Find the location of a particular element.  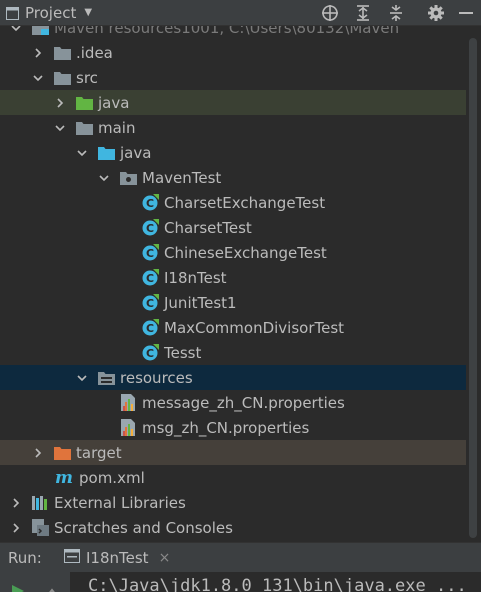

tree-node-msg-zh-cn-properties: msg_zh_CN.properties is located at coordinates (233, 427).